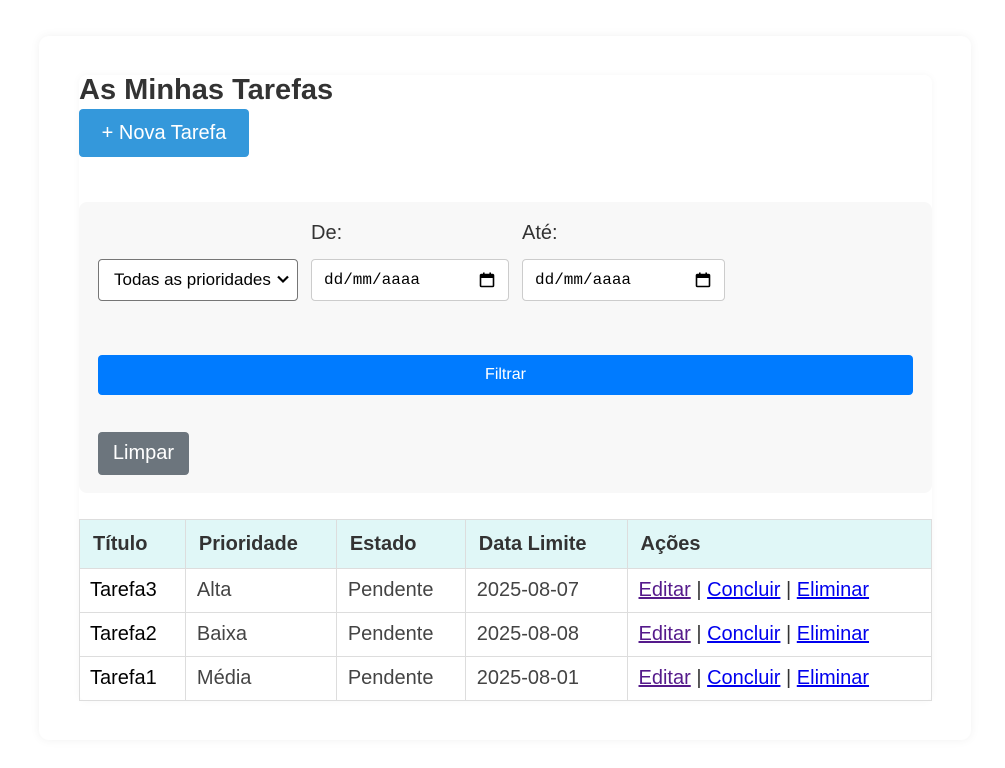 This screenshot has height=768, width=1005. I want to click on column-header-actions: Ações, so click(779, 544).